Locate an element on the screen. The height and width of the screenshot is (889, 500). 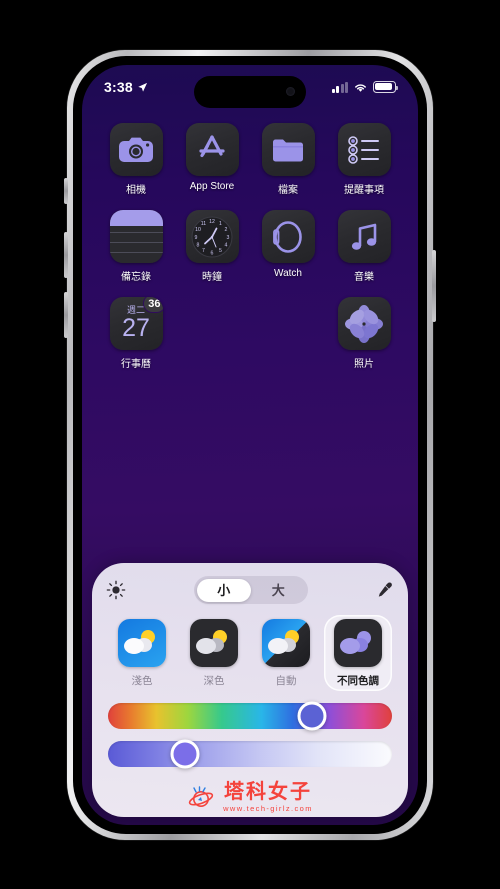
photos-app-icon is located at coordinates (364, 323).